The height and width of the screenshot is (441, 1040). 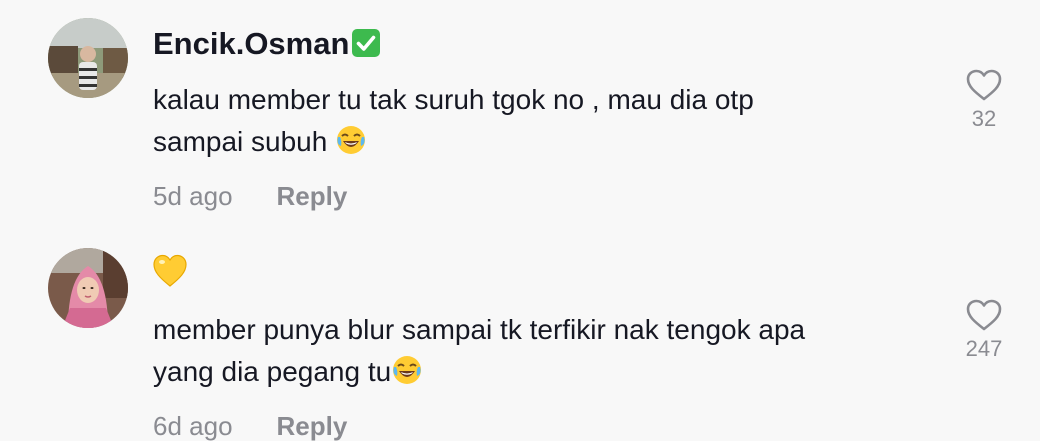 What do you see at coordinates (170, 271) in the screenshot?
I see `yellow-heart-emoji` at bounding box center [170, 271].